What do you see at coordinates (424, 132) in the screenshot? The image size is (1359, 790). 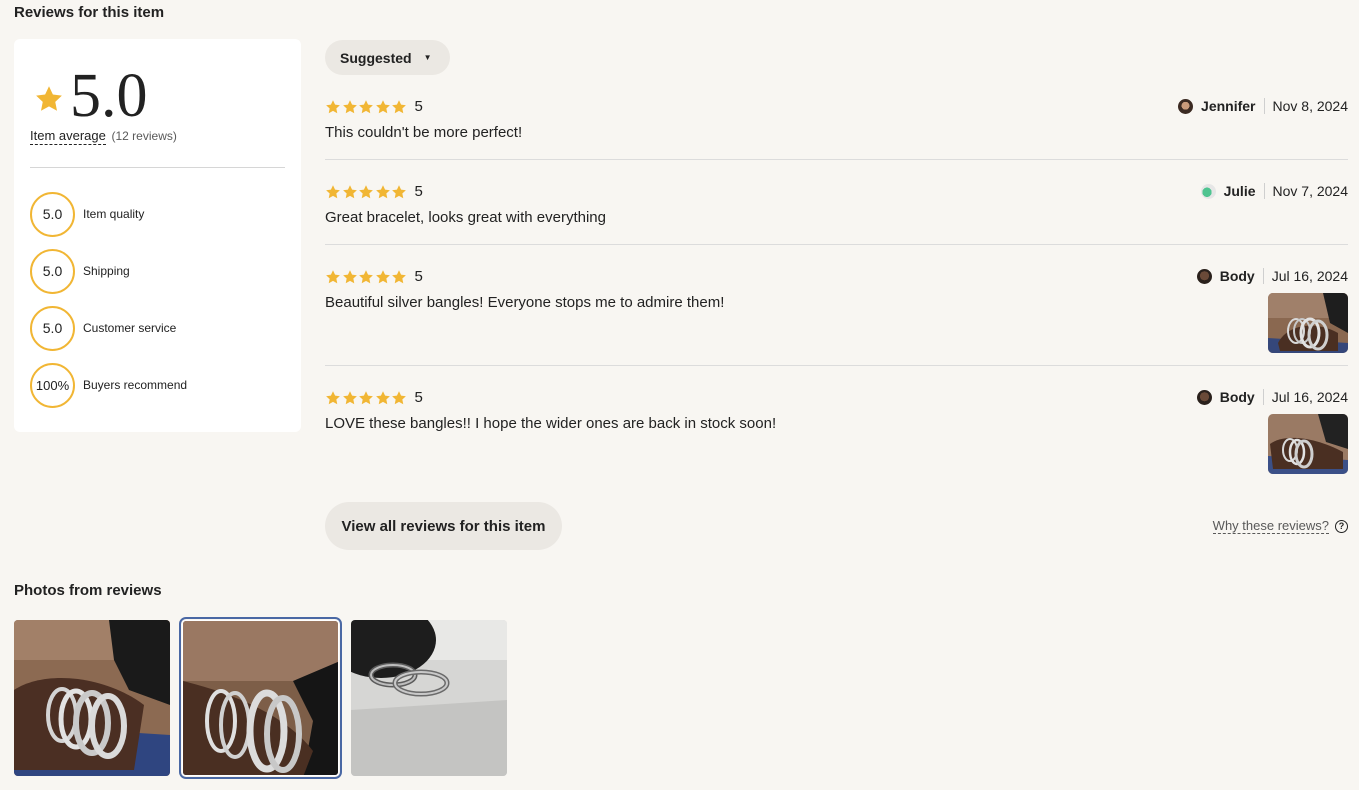 I see `review-text: This couldn't be more perfect!` at bounding box center [424, 132].